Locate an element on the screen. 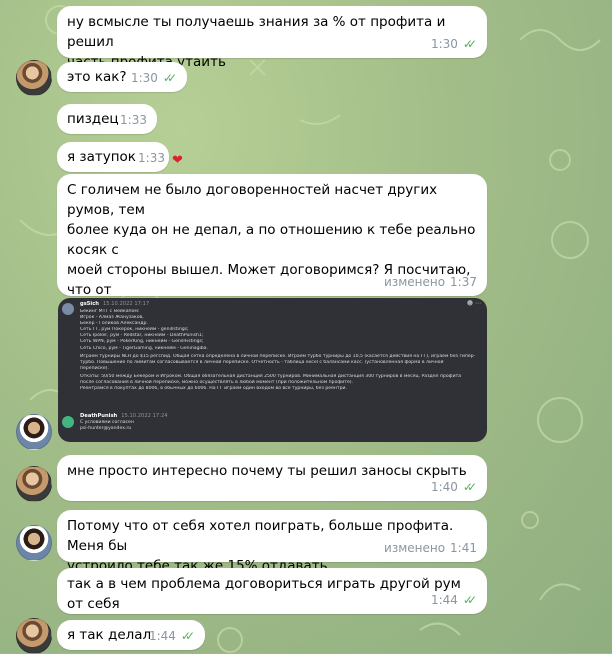 This screenshot has height=654, width=612. message-meta: 1:40 ✓✓ is located at coordinates (454, 487).